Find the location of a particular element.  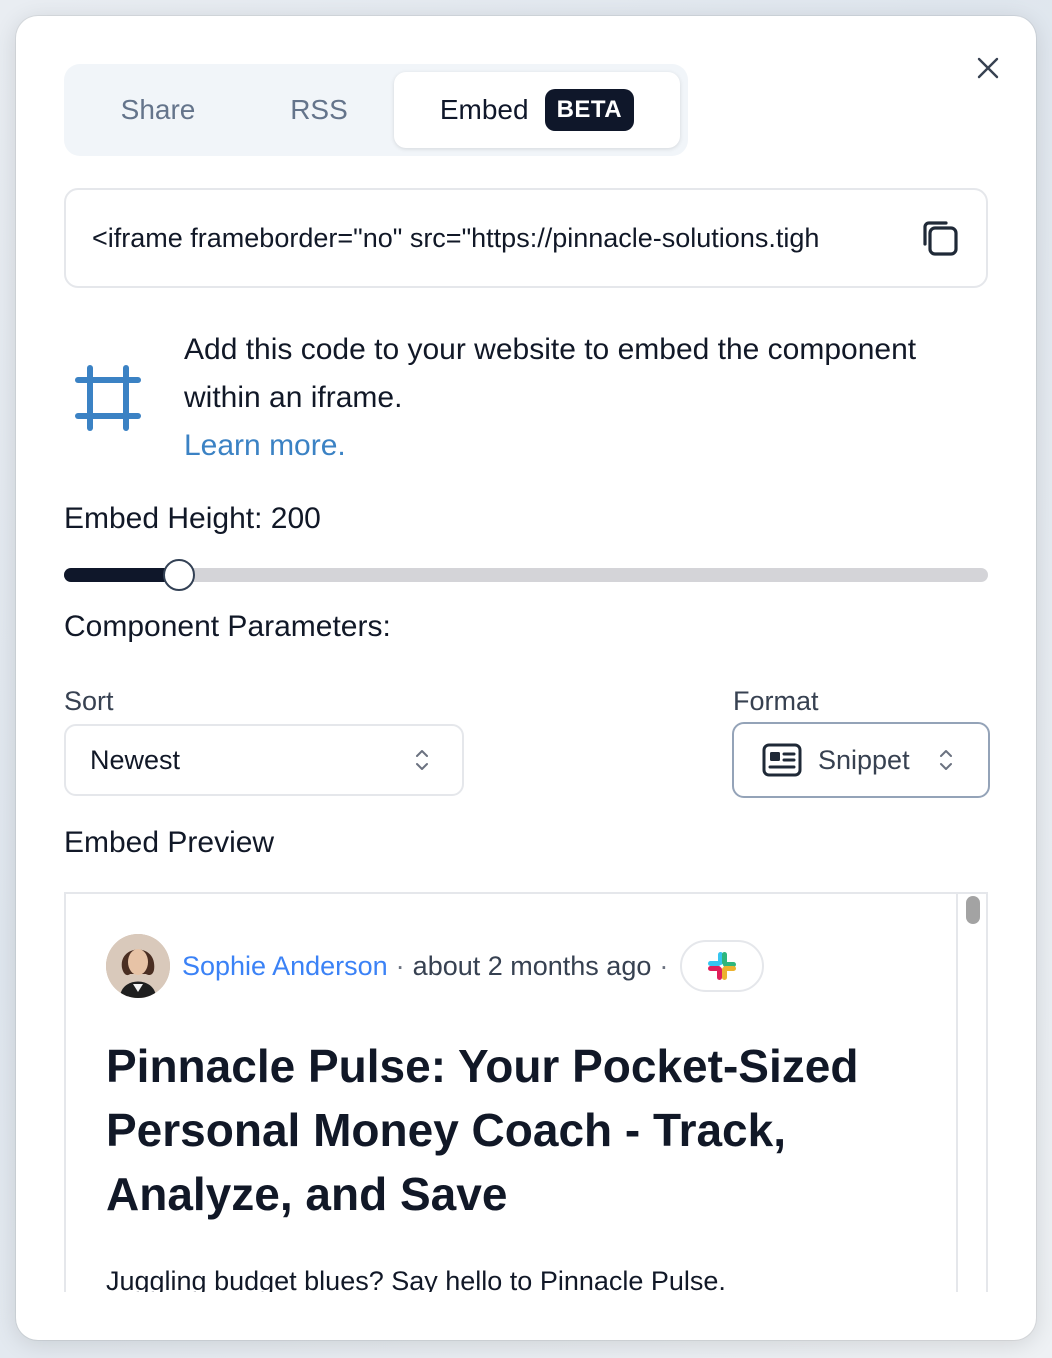

avatar-image is located at coordinates (138, 966).